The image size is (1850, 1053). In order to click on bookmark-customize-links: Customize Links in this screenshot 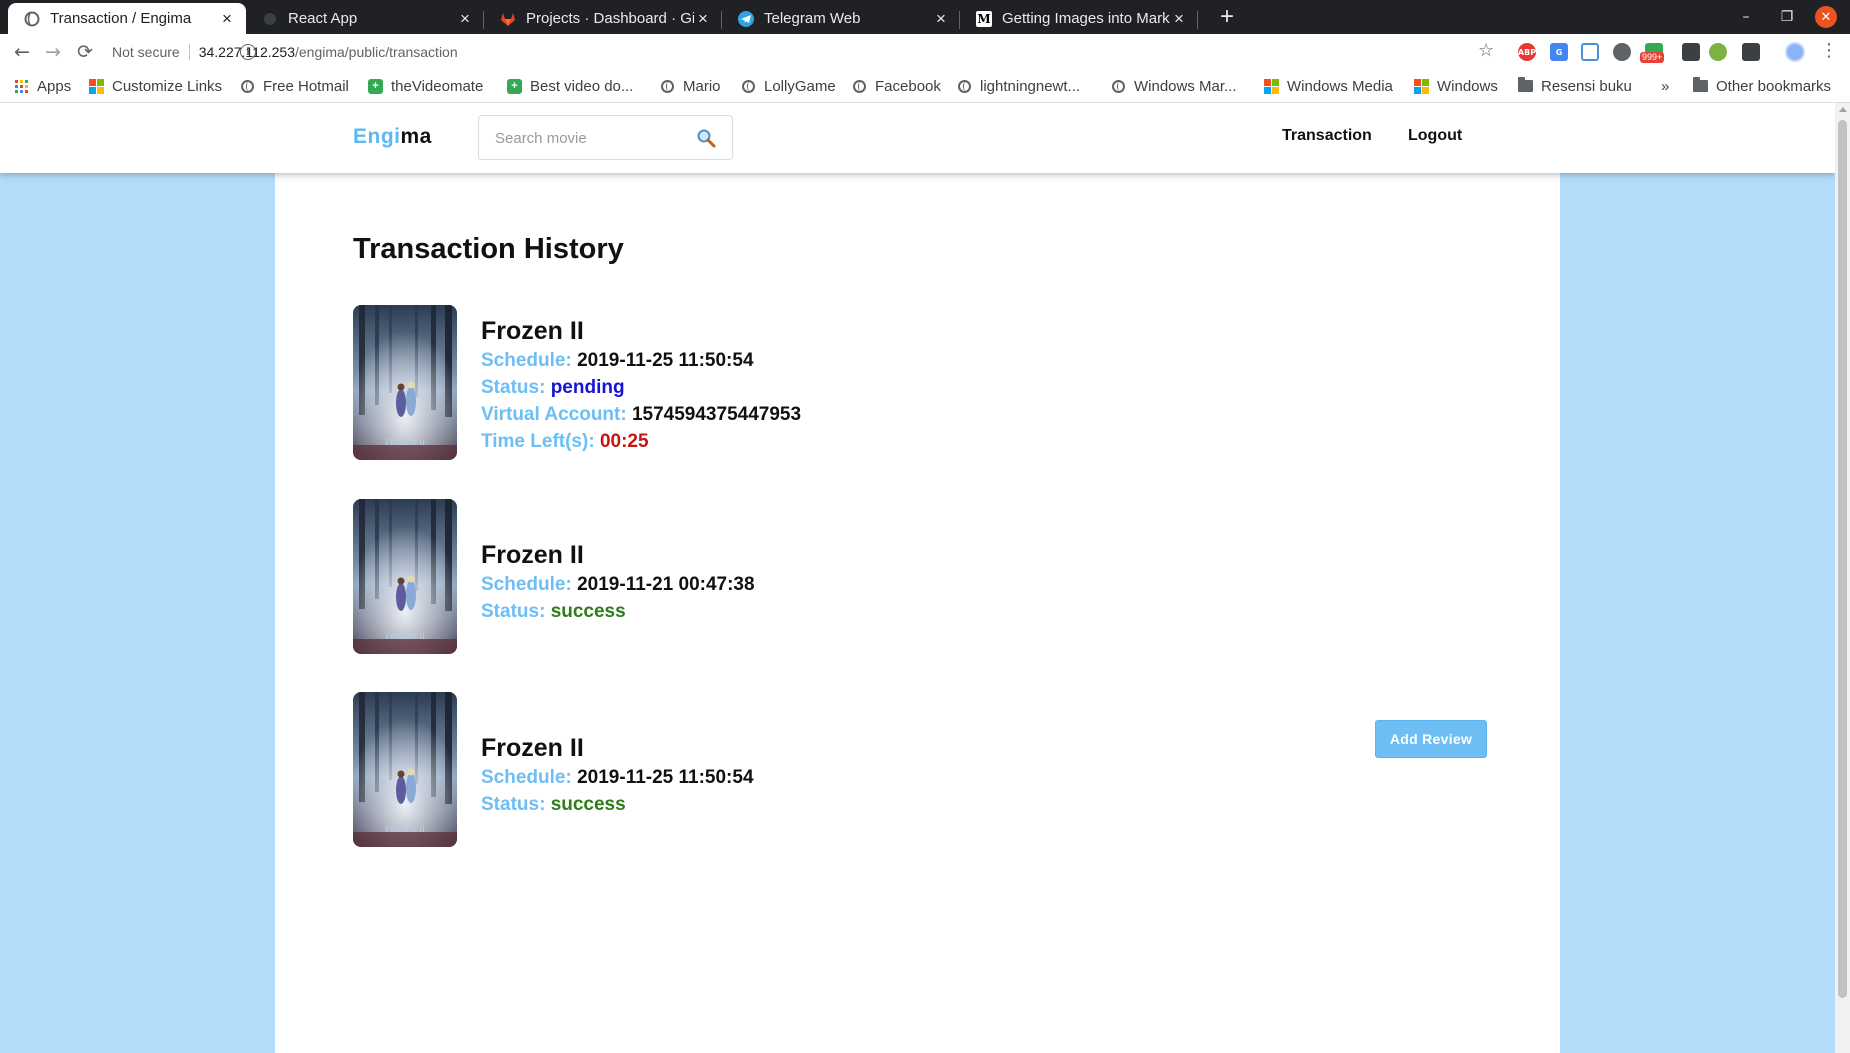, I will do `click(155, 86)`.